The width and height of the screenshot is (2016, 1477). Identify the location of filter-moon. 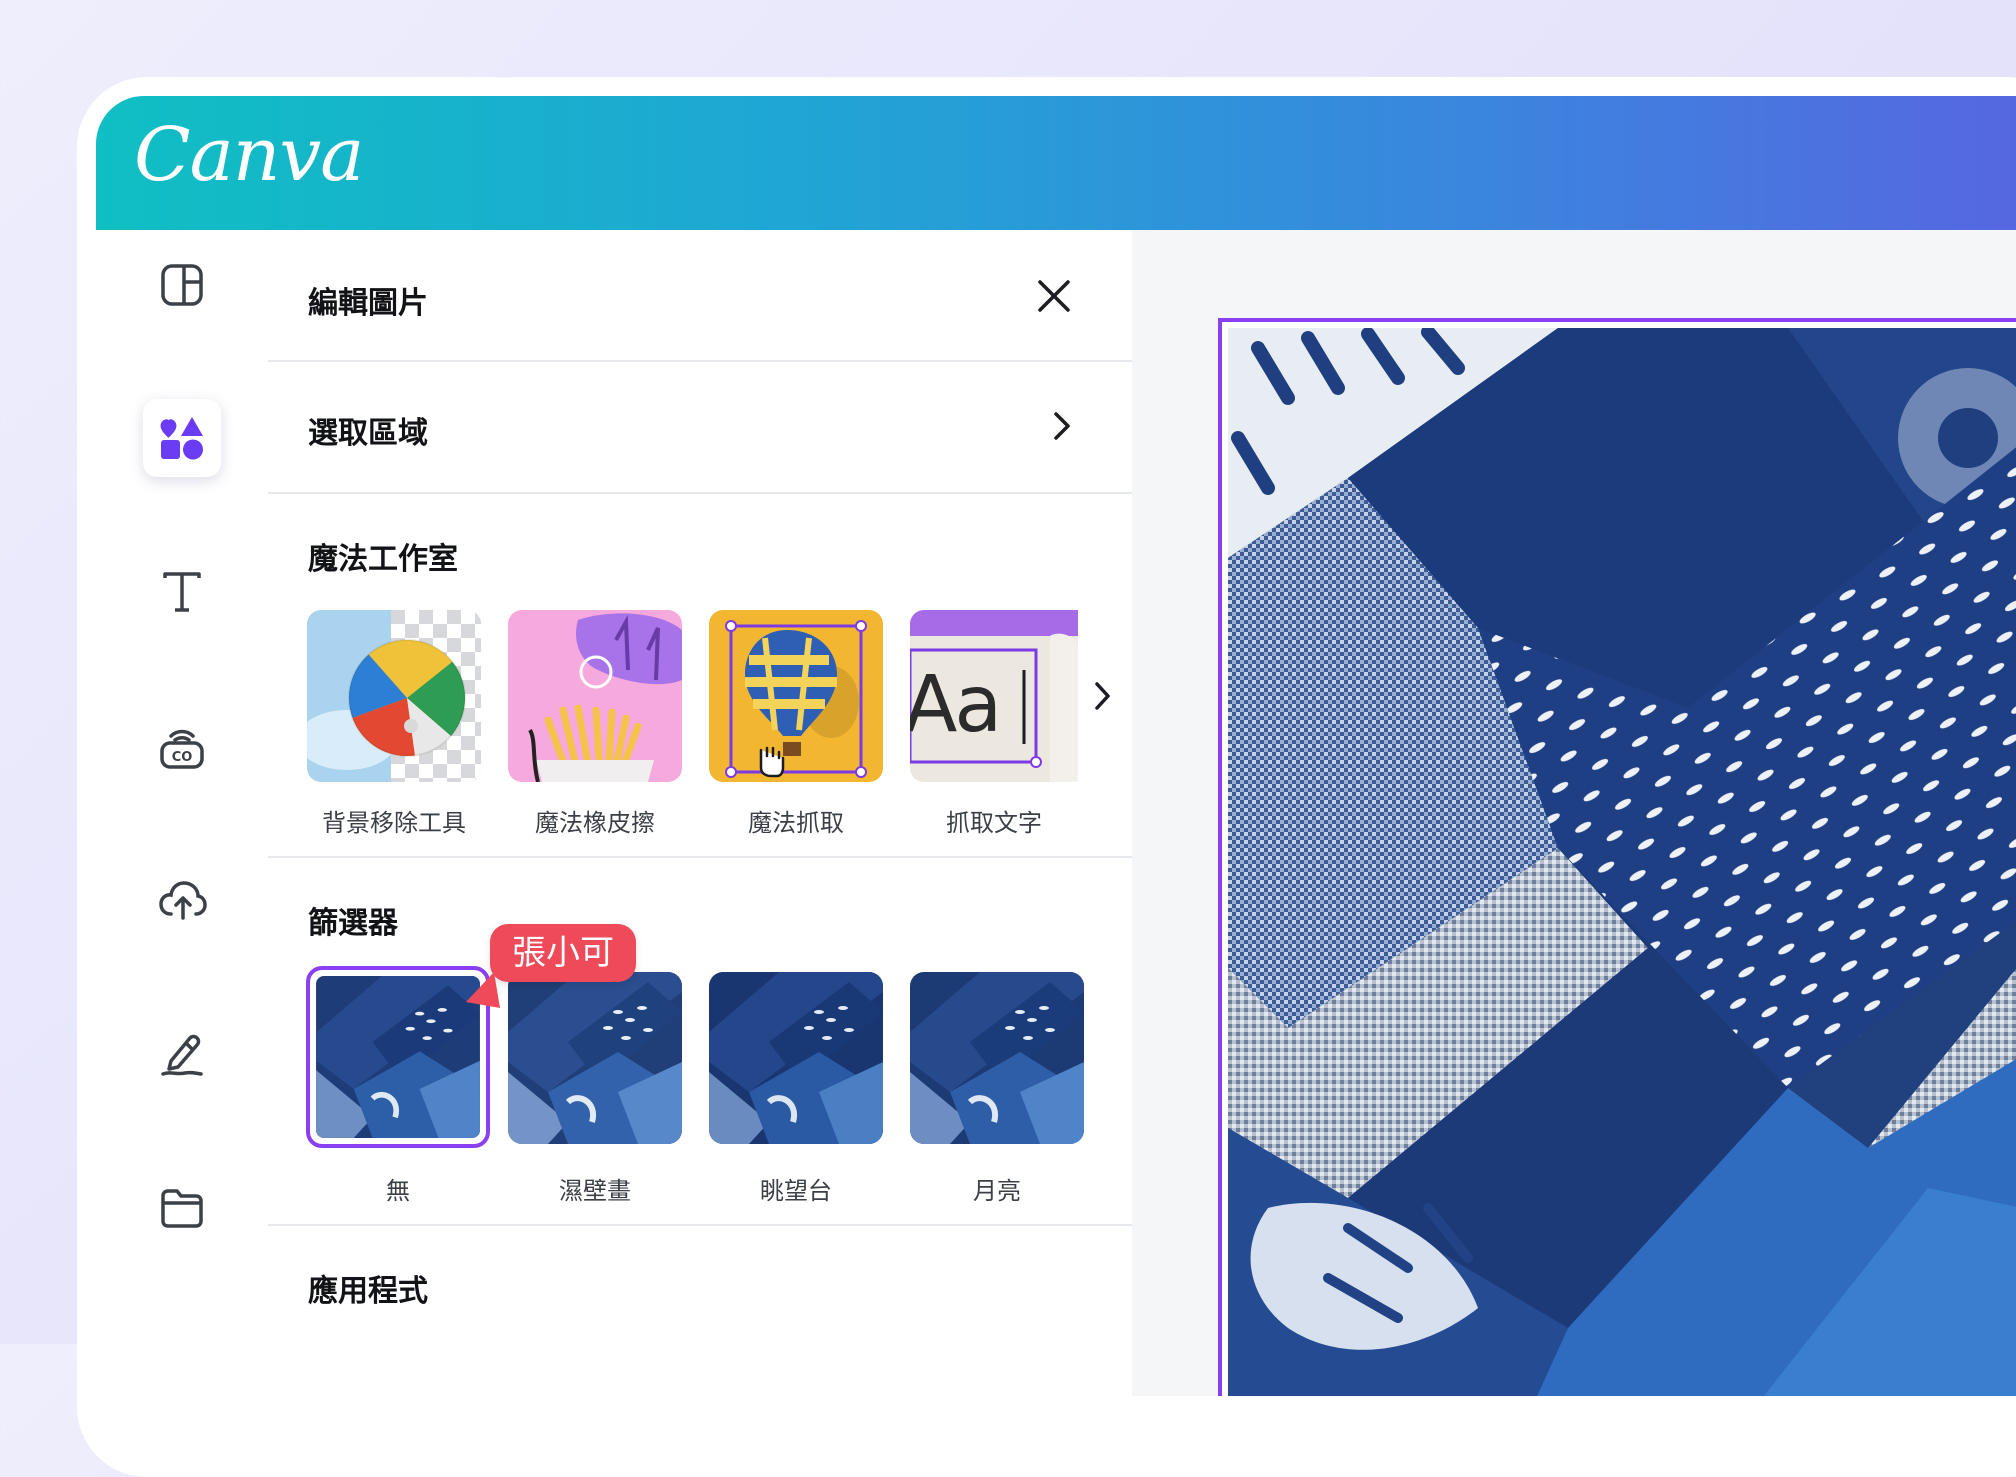
(997, 1058).